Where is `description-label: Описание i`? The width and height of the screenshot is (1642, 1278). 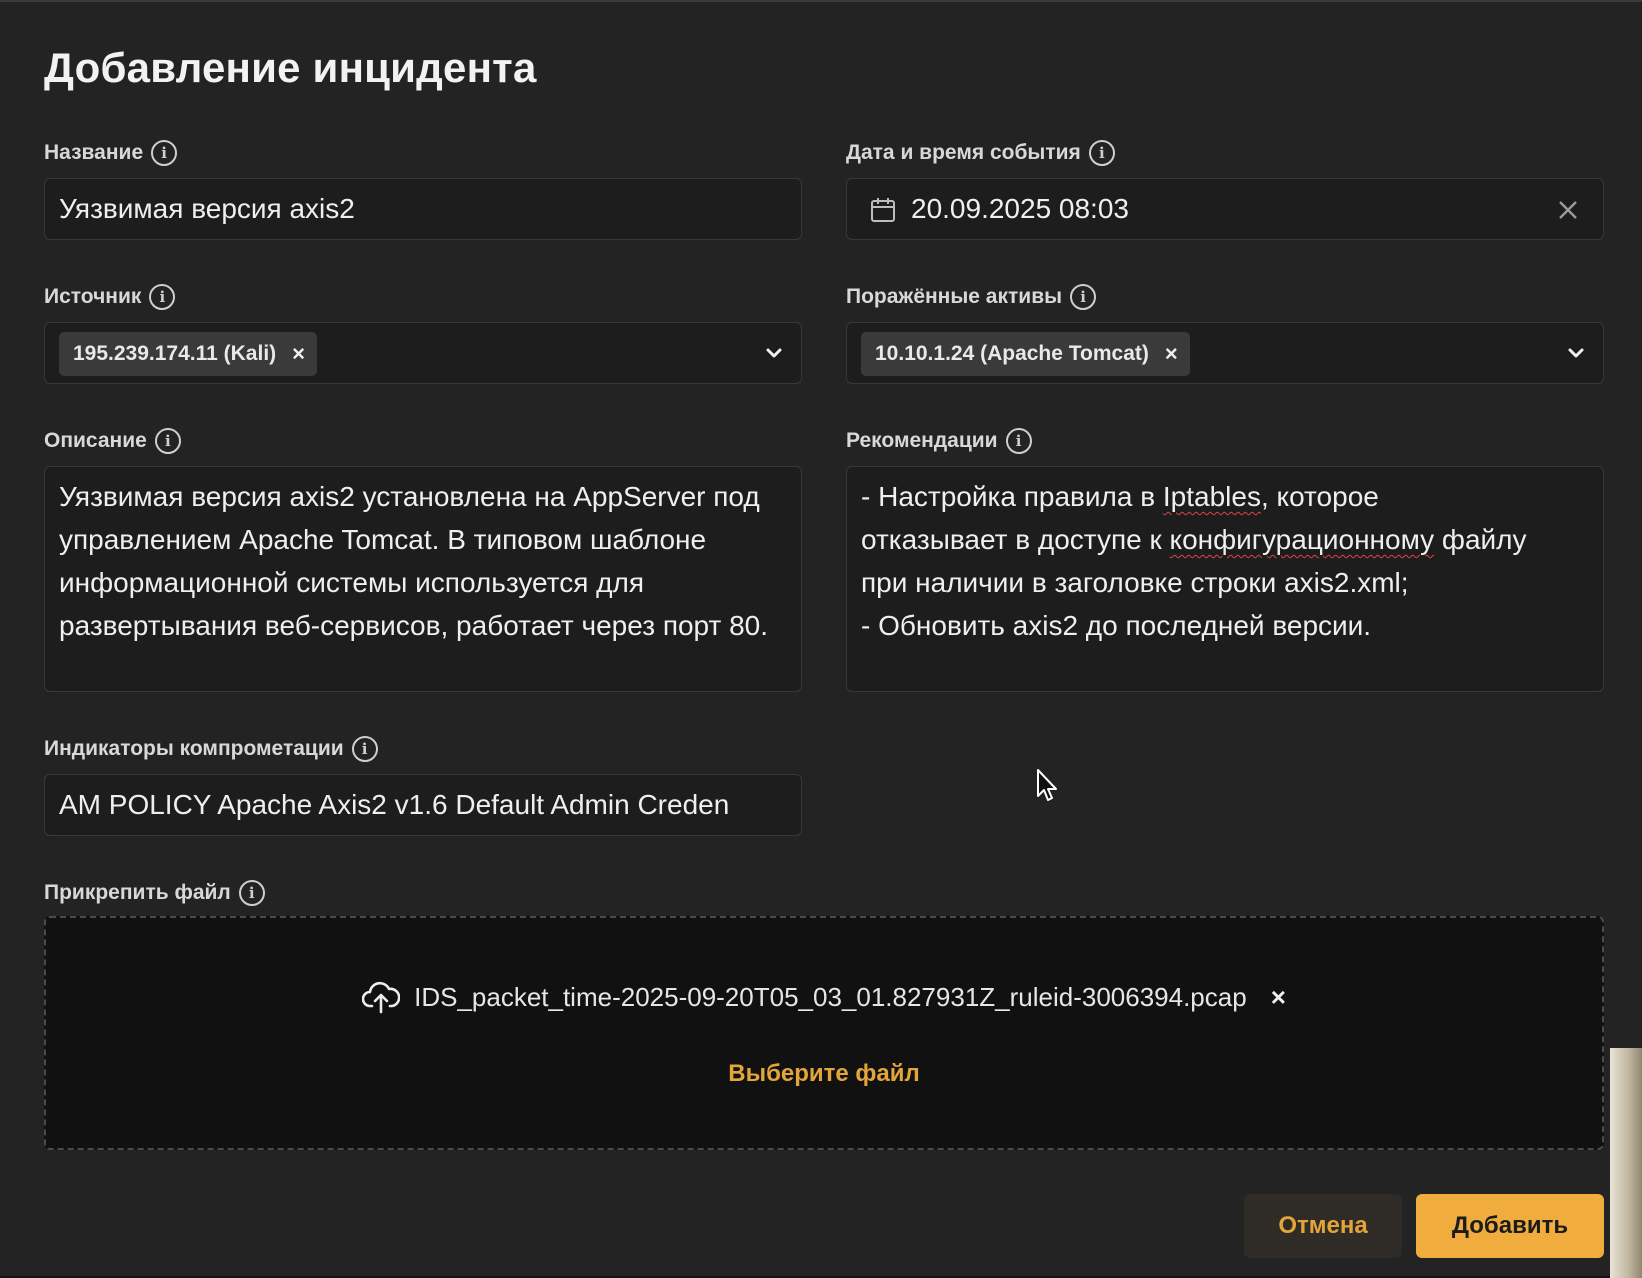
description-label: Описание i is located at coordinates (112, 441).